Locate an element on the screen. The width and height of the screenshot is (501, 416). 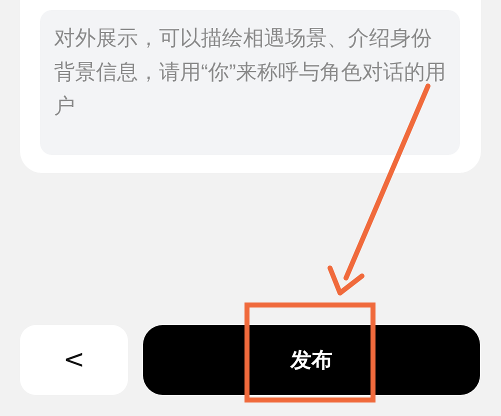
publish-button: 发布 is located at coordinates (311, 360).